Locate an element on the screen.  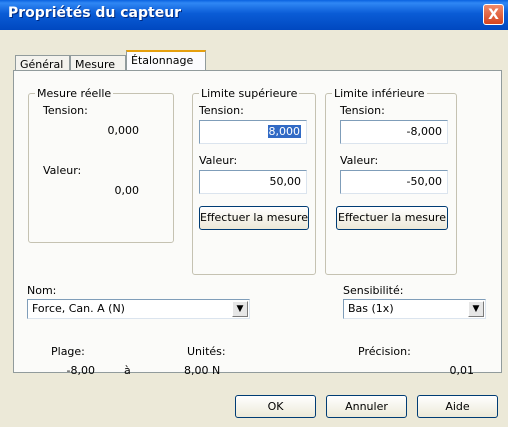
mesure-reelle-tension-label: Tension: is located at coordinates (65, 110).